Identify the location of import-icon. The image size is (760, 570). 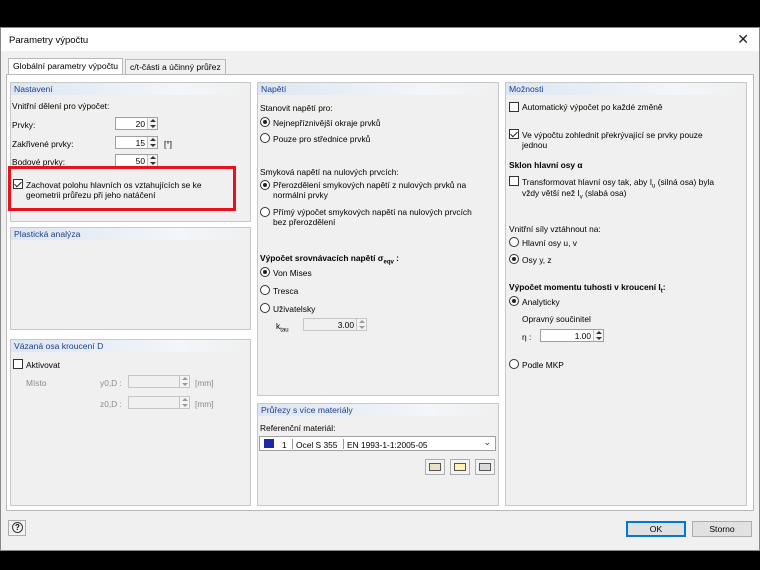
(485, 467).